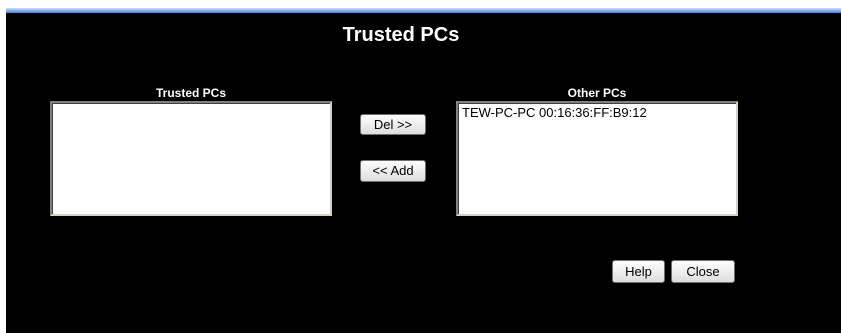  Describe the element at coordinates (393, 171) in the screenshot. I see `add-button: << Add` at that location.